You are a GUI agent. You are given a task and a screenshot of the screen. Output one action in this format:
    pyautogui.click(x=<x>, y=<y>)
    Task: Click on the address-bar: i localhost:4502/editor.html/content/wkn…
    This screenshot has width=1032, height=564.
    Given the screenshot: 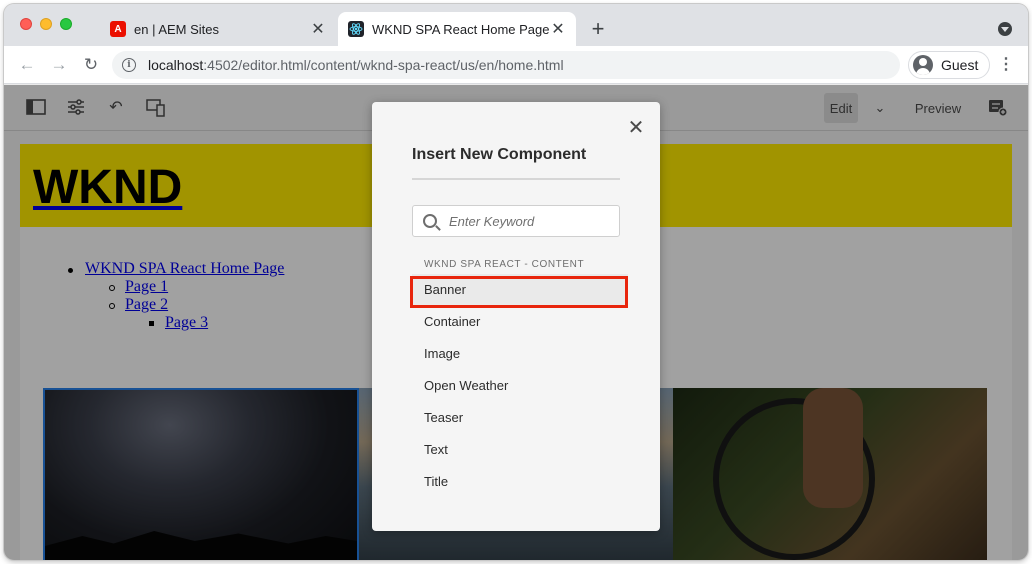 What is the action you would take?
    pyautogui.click(x=506, y=65)
    